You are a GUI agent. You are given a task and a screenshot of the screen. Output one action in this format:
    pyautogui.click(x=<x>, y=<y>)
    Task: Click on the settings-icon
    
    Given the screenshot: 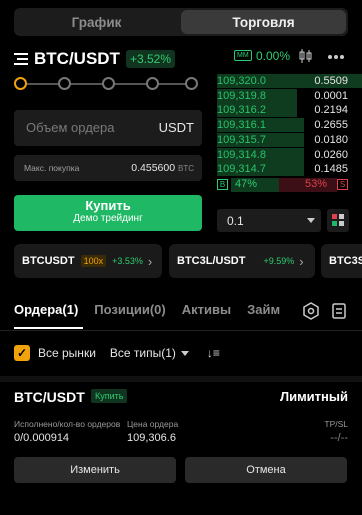 What is the action you would take?
    pyautogui.click(x=311, y=311)
    